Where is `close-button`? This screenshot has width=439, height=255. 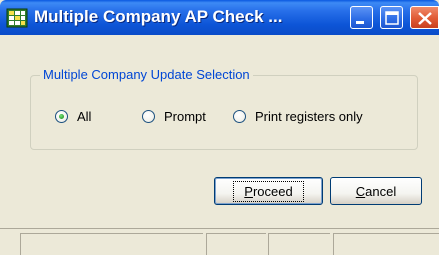 close-button is located at coordinates (424, 17).